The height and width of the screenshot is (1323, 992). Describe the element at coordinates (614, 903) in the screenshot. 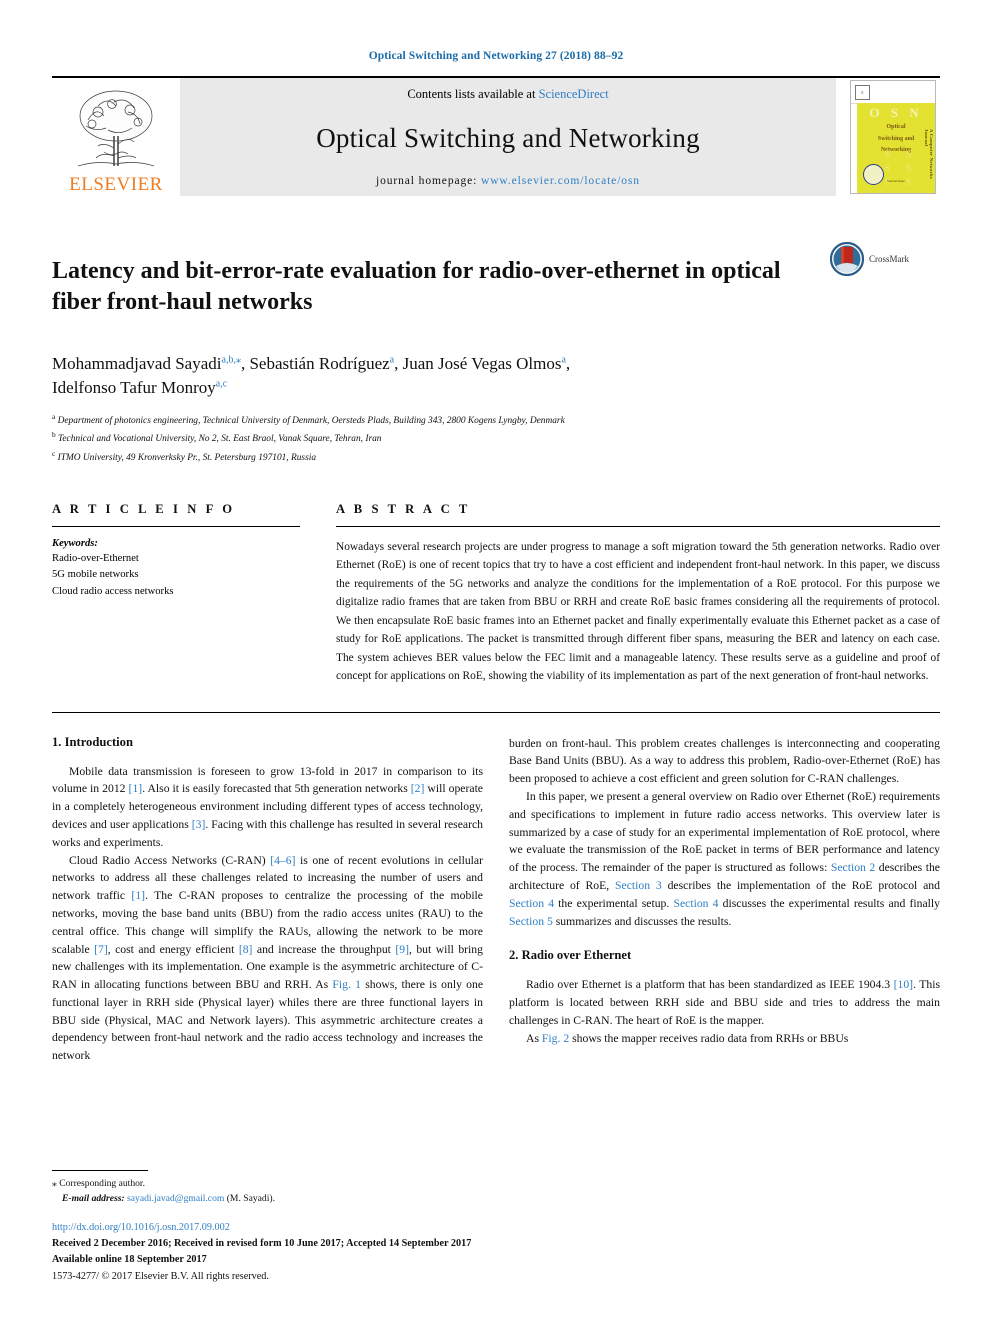

I see `text-run: the experimental setup.` at that location.